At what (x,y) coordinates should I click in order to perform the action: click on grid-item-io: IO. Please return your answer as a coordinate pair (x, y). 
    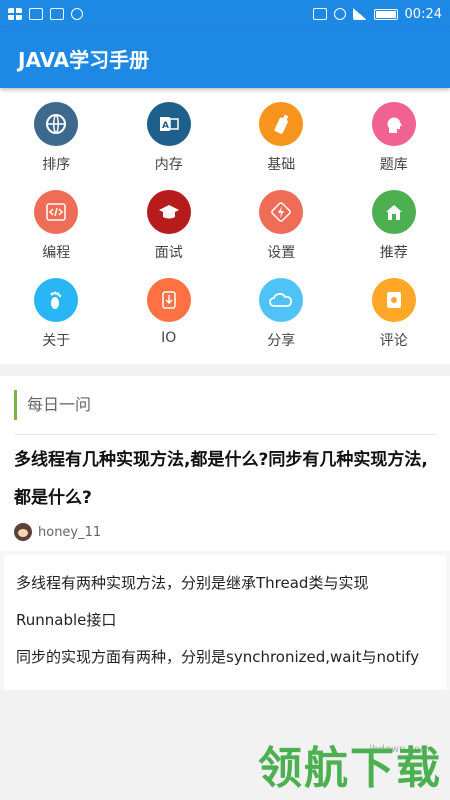
    Looking at the image, I should click on (169, 316).